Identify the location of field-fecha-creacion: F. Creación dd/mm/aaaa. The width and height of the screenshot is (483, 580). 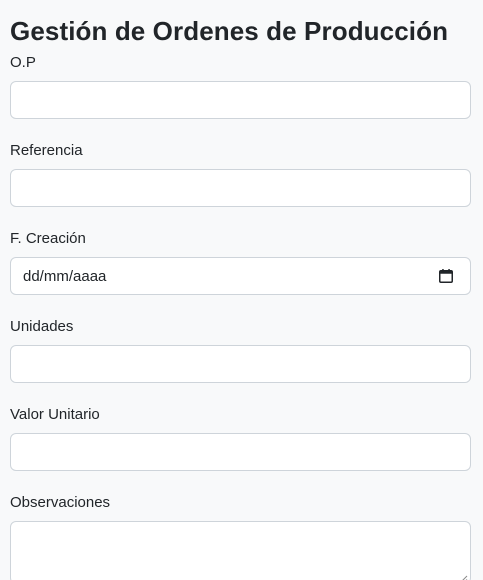
(240, 262).